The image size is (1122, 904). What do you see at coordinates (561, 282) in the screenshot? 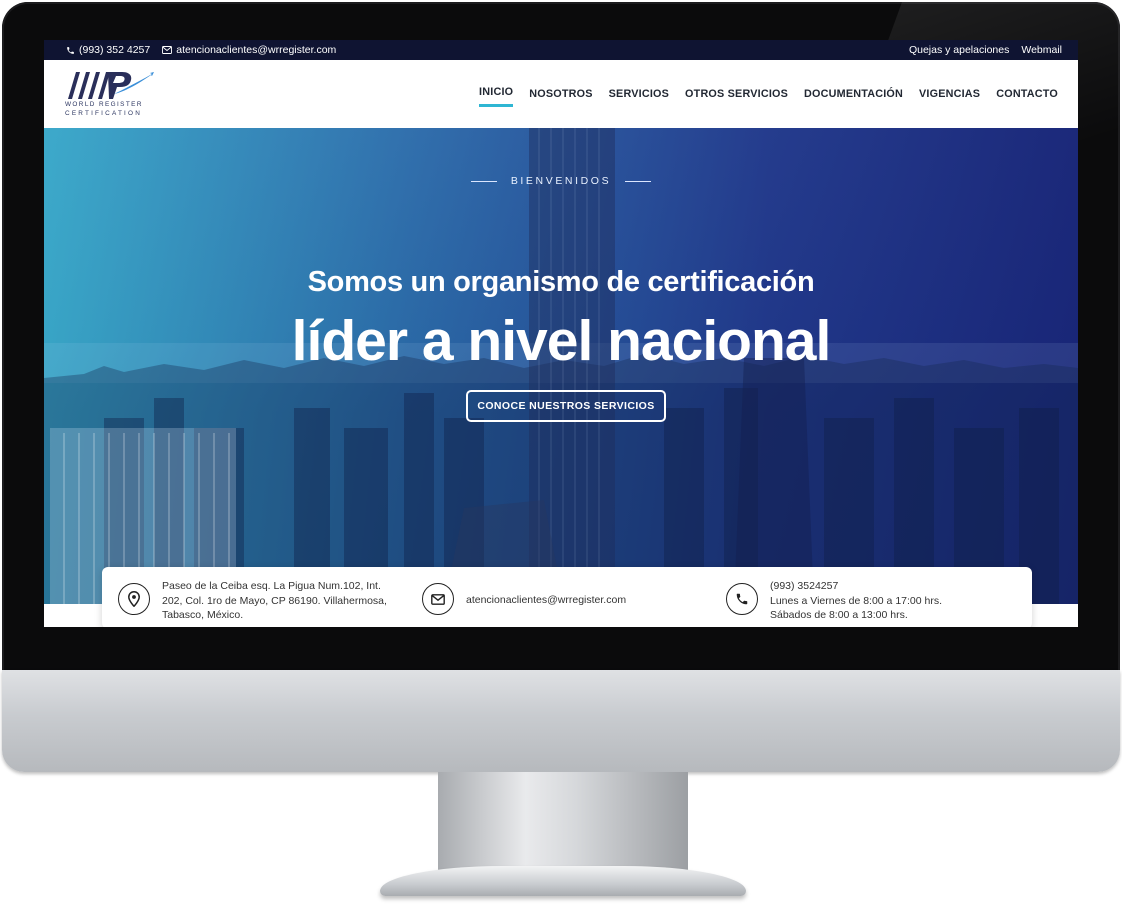
I see `hero-subtitle: Somos un organismo de certificación` at bounding box center [561, 282].